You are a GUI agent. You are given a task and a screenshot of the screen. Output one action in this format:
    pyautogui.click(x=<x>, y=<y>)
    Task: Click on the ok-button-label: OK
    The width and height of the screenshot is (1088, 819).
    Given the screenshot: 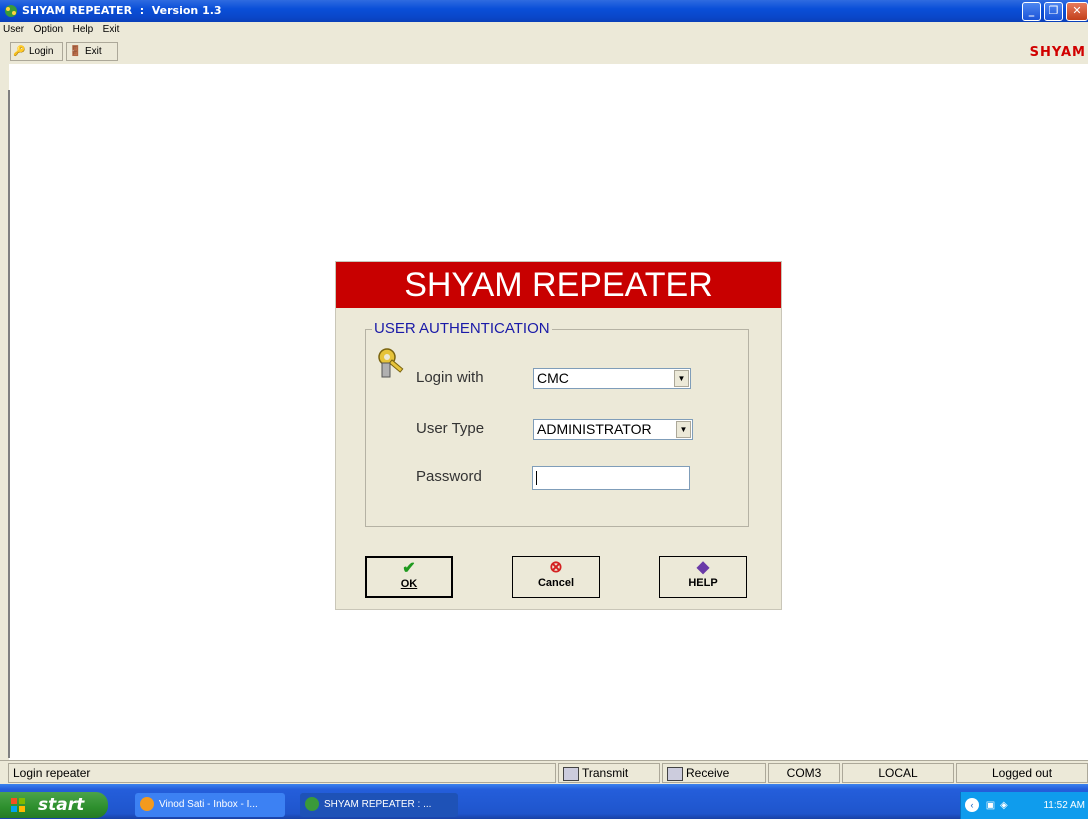 What is the action you would take?
    pyautogui.click(x=409, y=584)
    